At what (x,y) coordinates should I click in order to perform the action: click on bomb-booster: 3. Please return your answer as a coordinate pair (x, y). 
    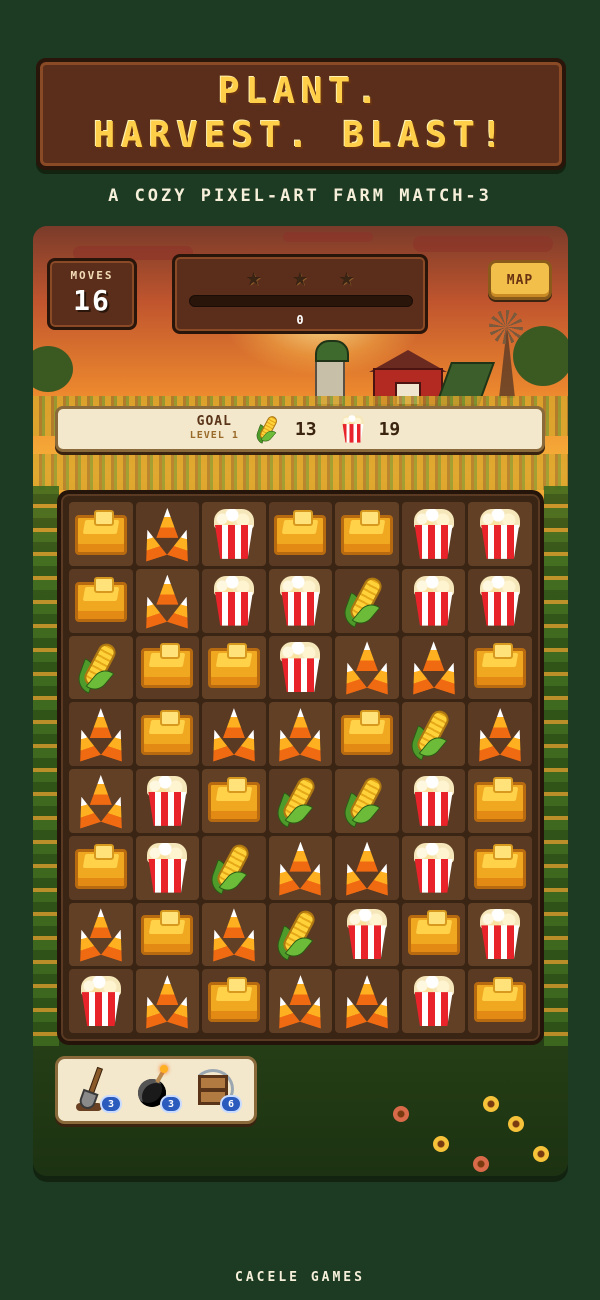
    Looking at the image, I should click on (156, 1090).